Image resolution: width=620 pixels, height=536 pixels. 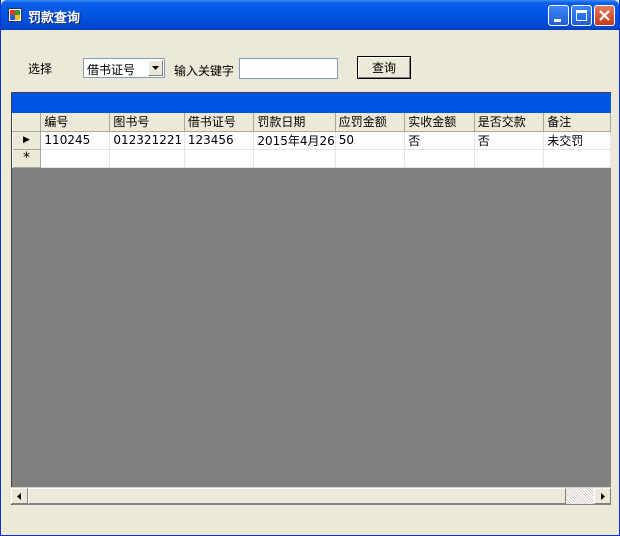 I want to click on header-row: 编号 图书号 借书证号 罚款日期 应罚金额 实收金额 是否交款 备注, so click(x=311, y=122).